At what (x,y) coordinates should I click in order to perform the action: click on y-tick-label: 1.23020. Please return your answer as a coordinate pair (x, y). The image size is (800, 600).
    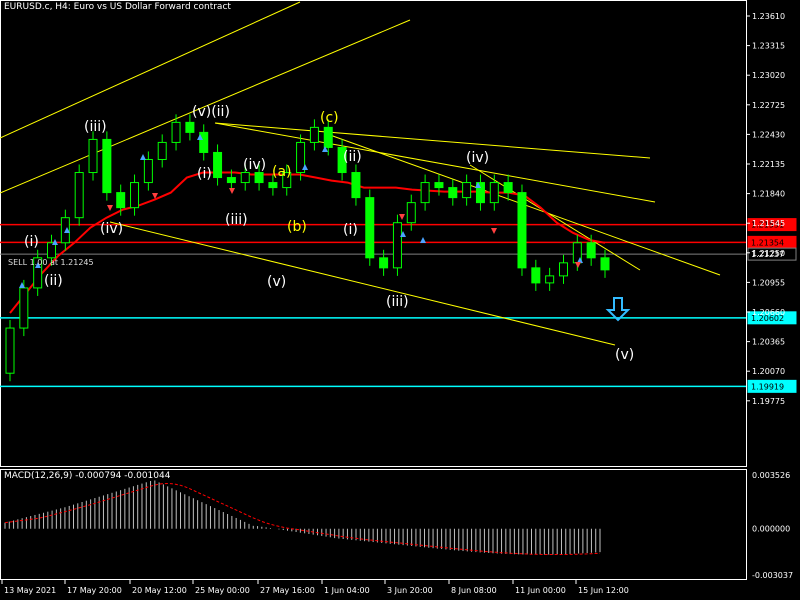
    Looking at the image, I should click on (768, 75).